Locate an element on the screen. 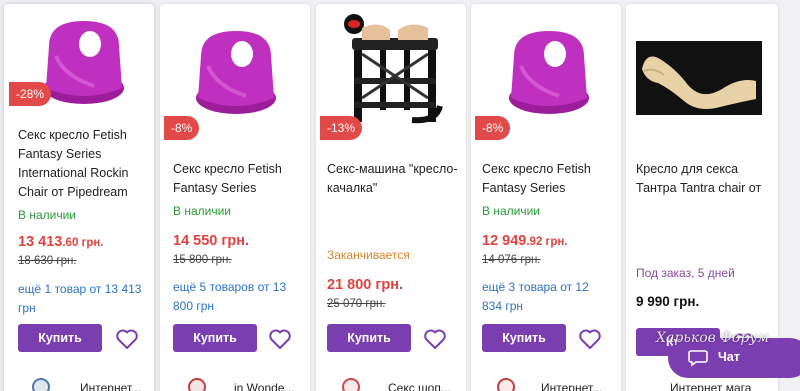  price-main: 12 949 is located at coordinates (504, 241).